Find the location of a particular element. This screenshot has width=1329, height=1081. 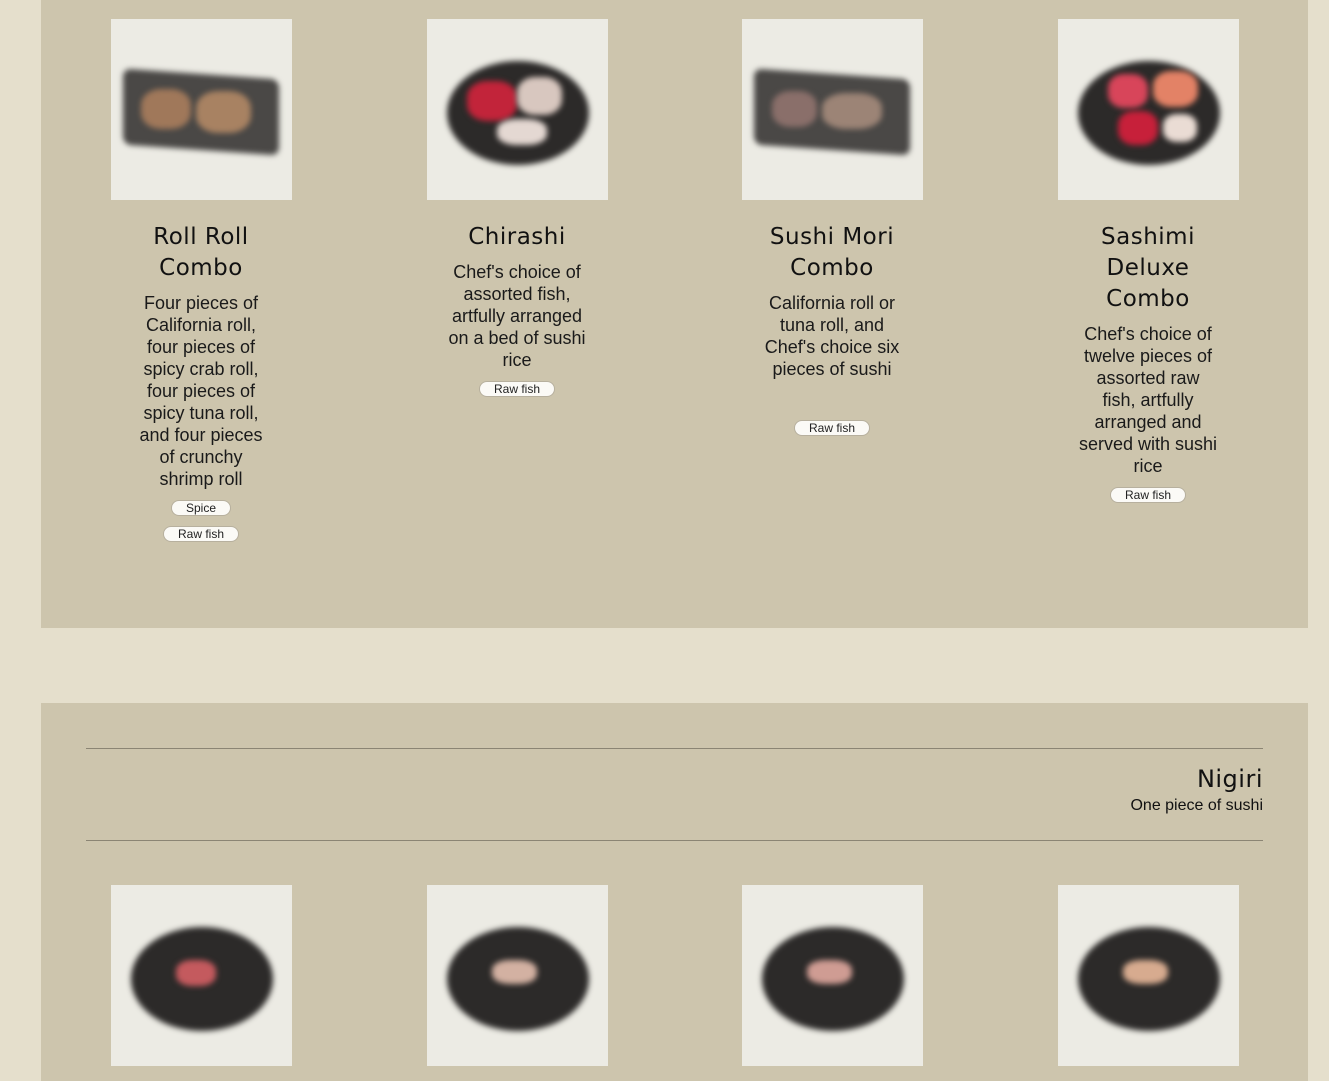

section-subtitle: One piece of sushi is located at coordinates (1196, 805).